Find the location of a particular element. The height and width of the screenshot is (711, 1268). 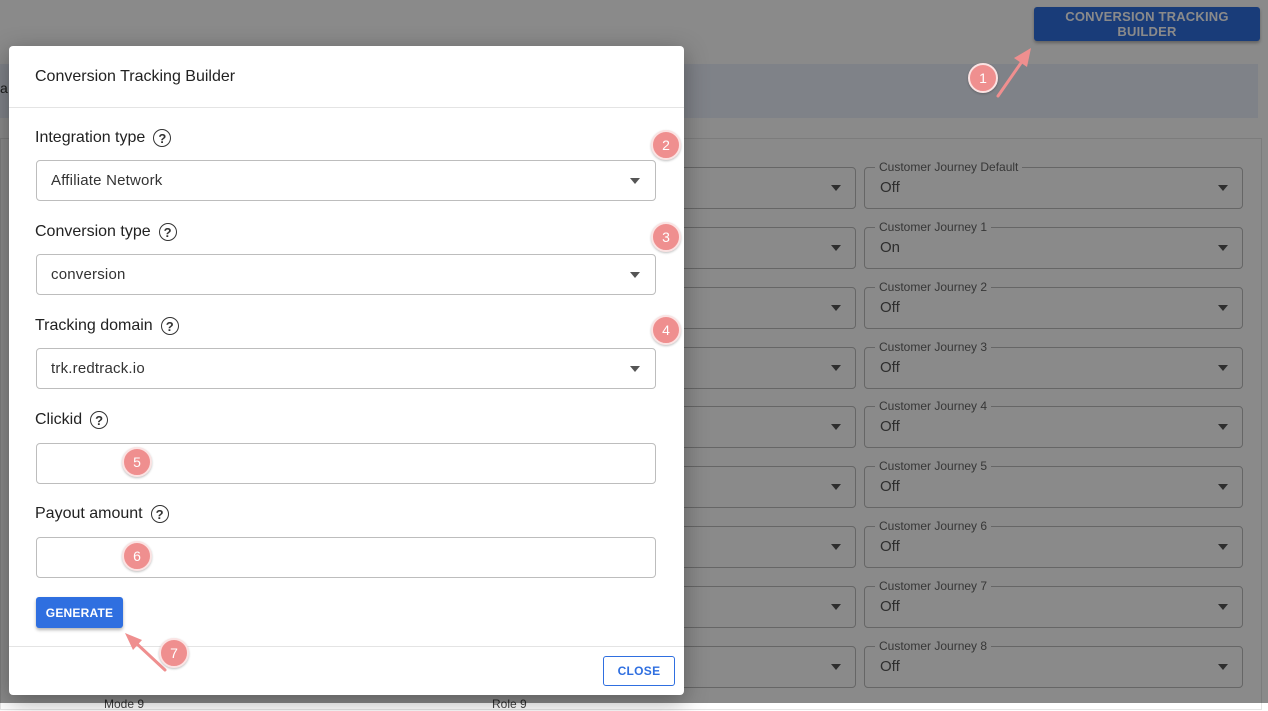

conversion-type-label-text: Conversion type is located at coordinates (93, 231).